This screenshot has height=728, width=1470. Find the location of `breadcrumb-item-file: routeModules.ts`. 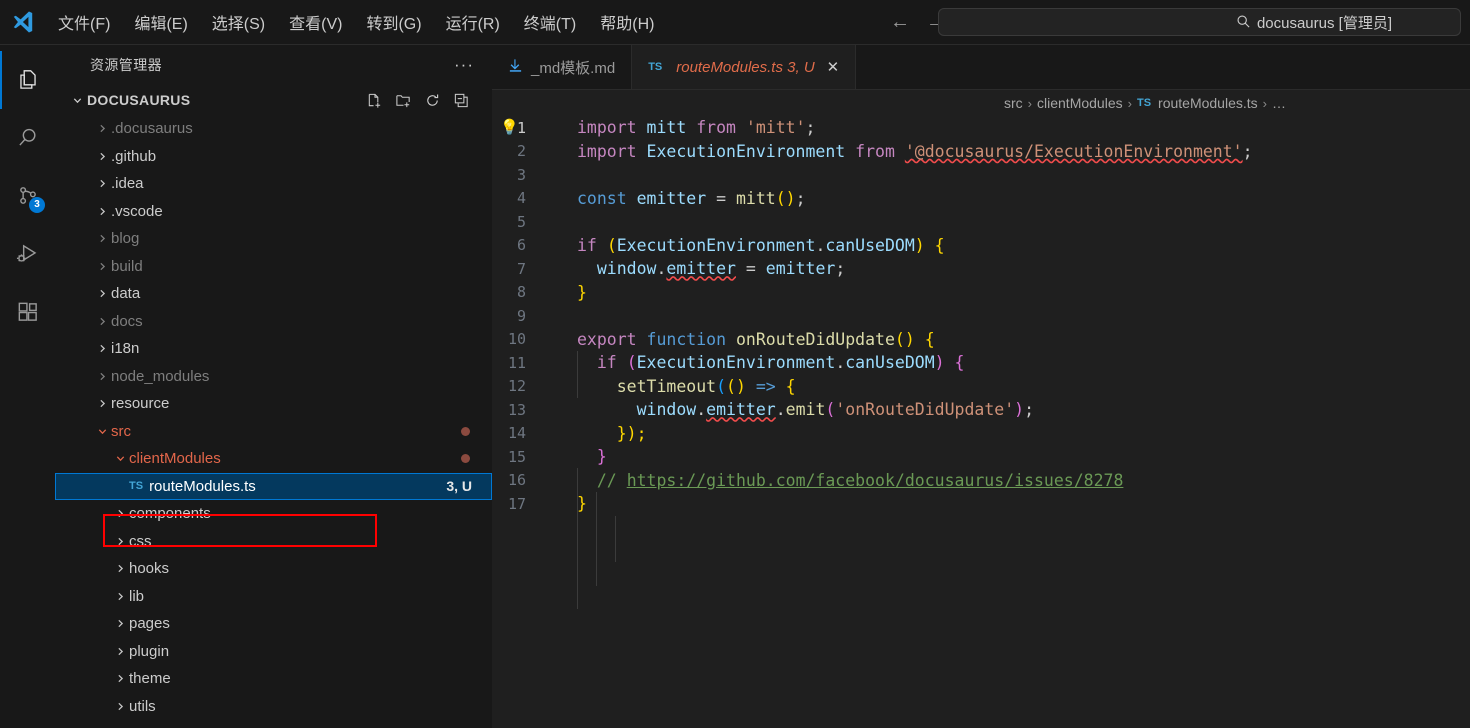

breadcrumb-item-file: routeModules.ts is located at coordinates (1208, 103).